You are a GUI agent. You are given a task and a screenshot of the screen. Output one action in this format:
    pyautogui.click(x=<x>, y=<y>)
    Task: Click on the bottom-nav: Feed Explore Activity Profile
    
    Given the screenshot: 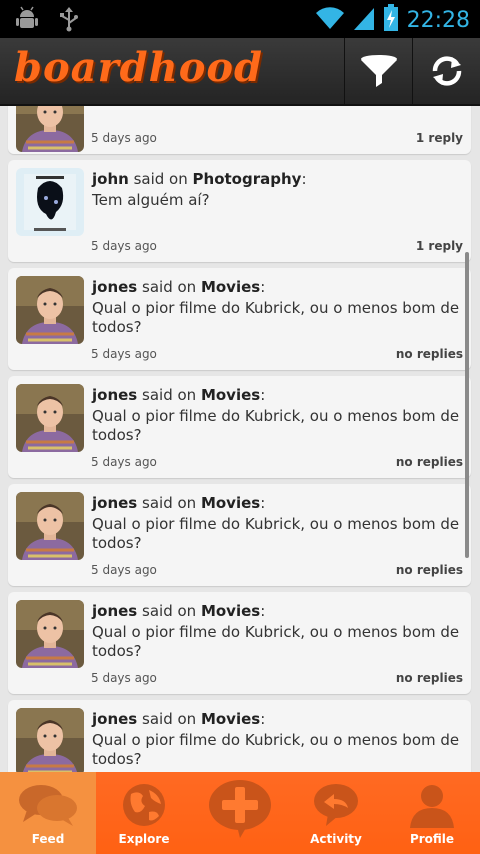 What is the action you would take?
    pyautogui.click(x=240, y=813)
    